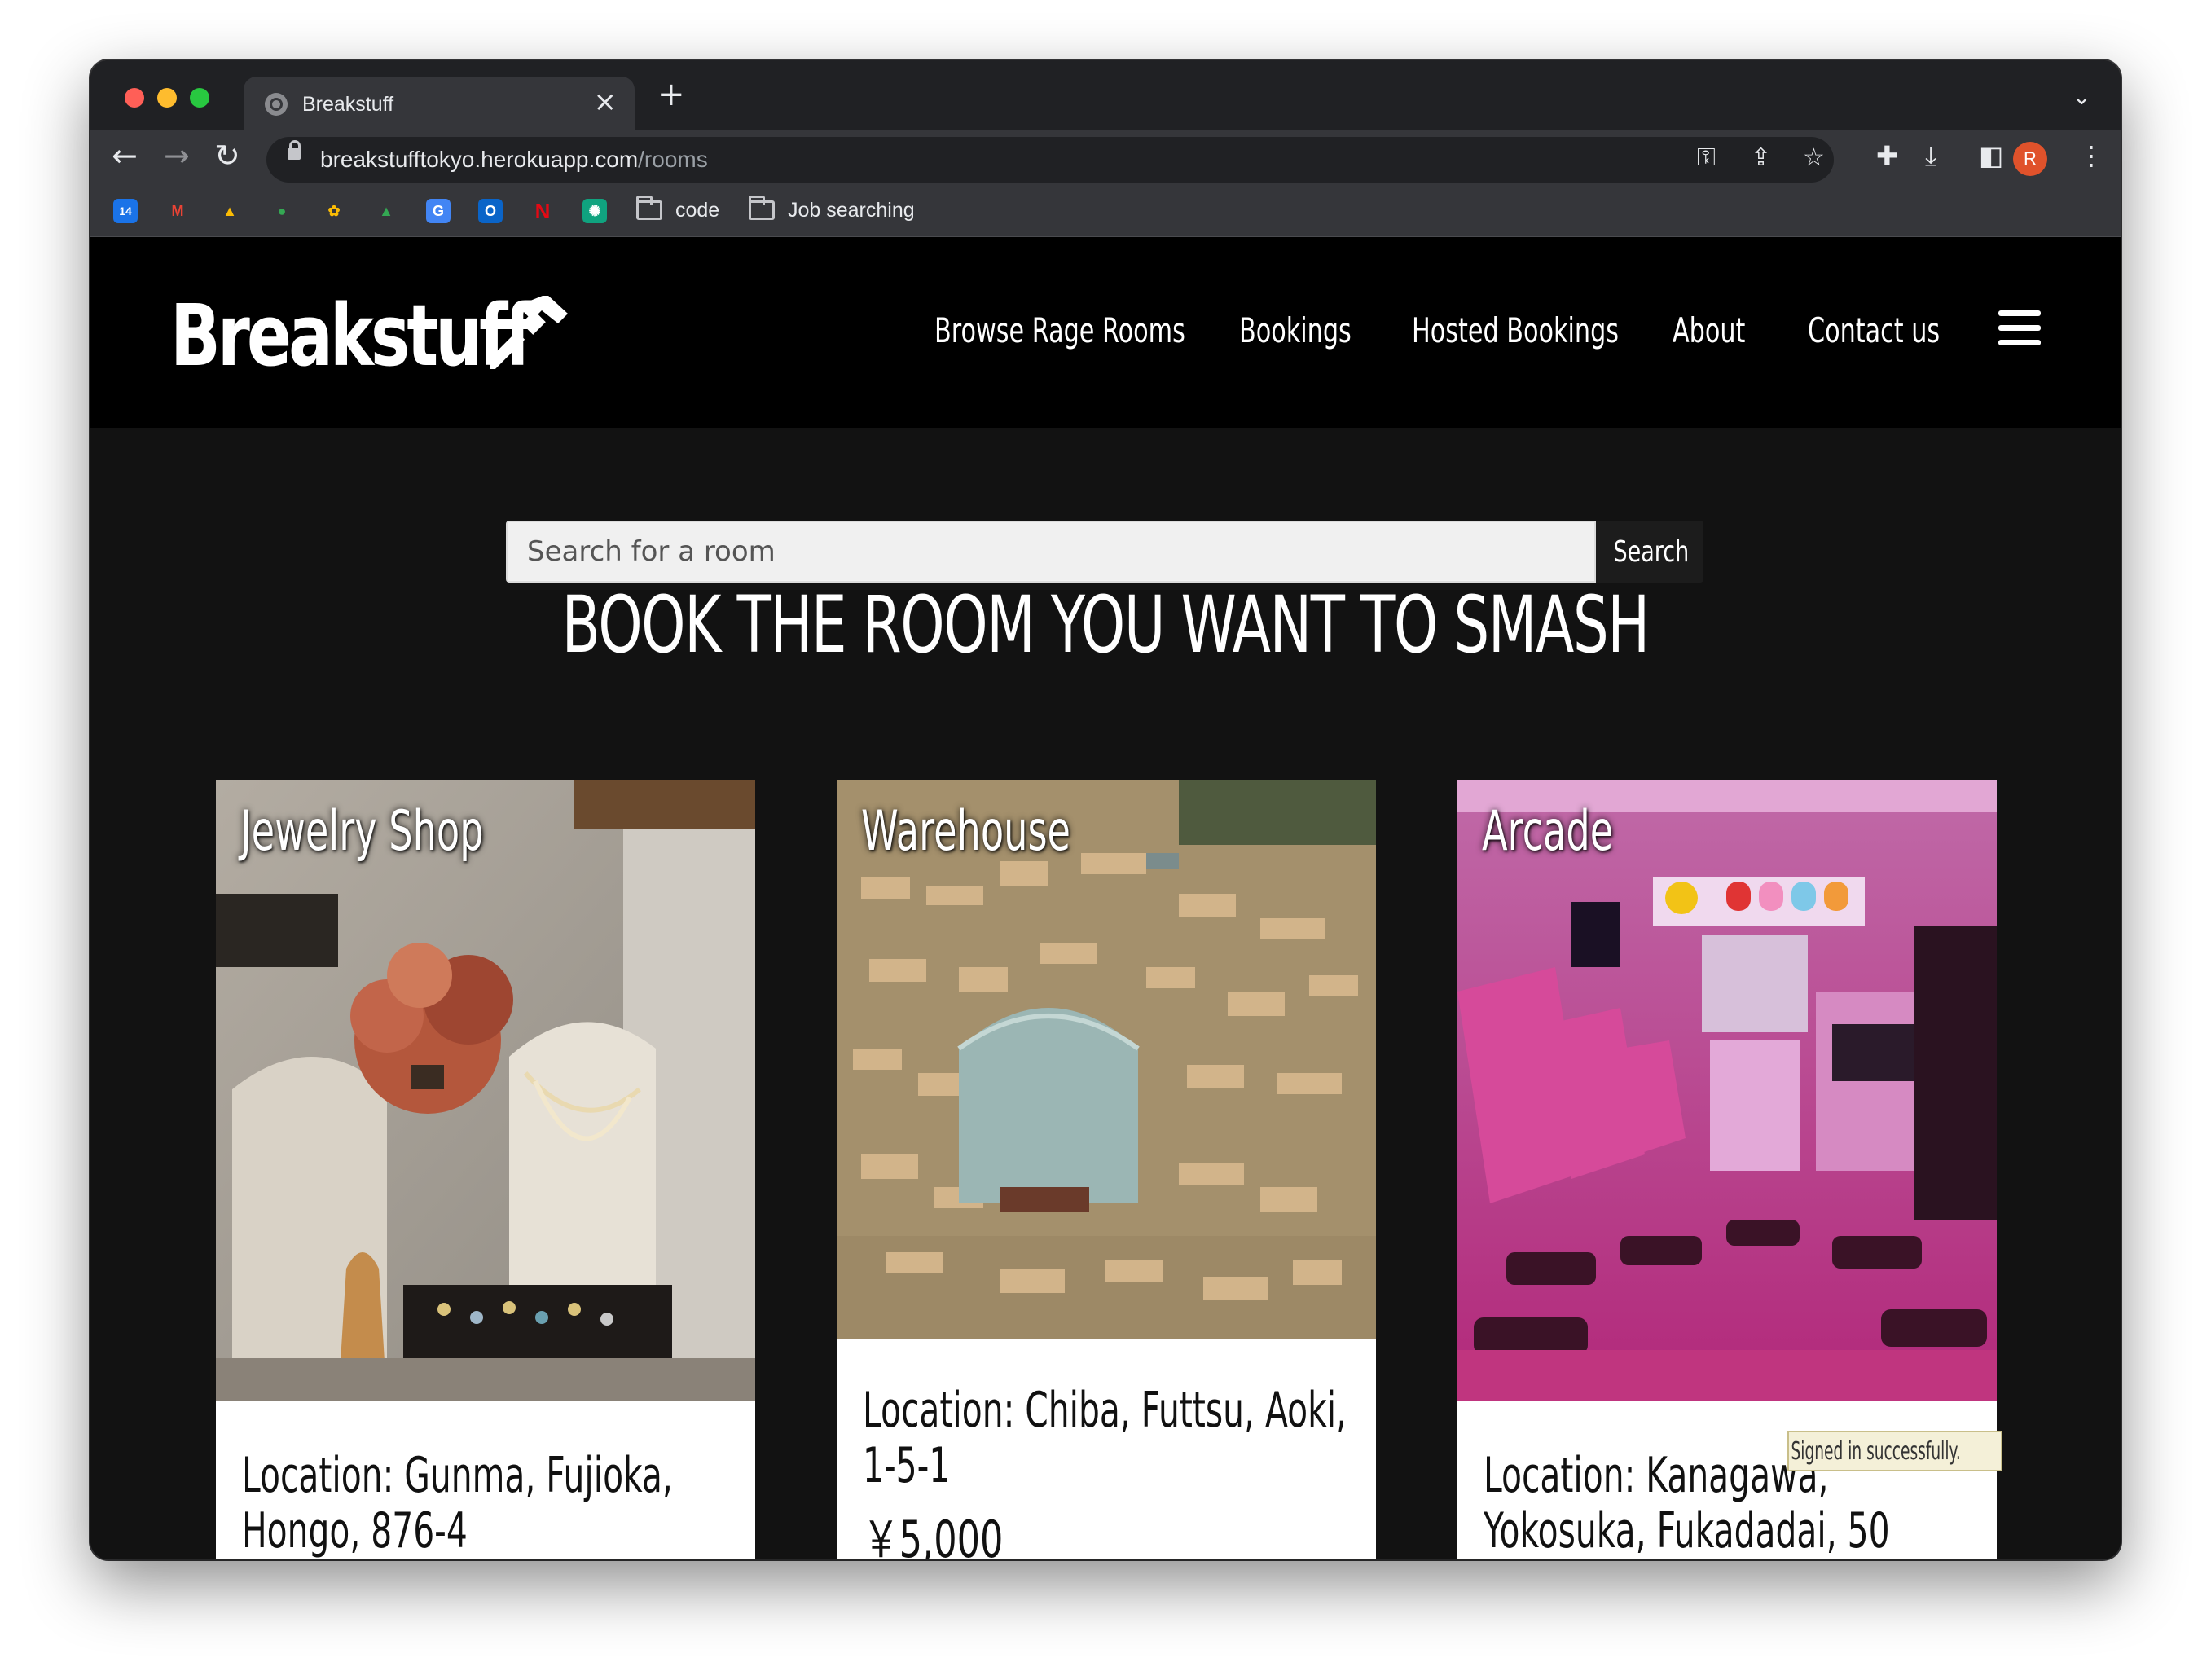 This screenshot has height=1680, width=2211. Describe the element at coordinates (965, 831) in the screenshot. I see `room-title: Warehouse` at that location.